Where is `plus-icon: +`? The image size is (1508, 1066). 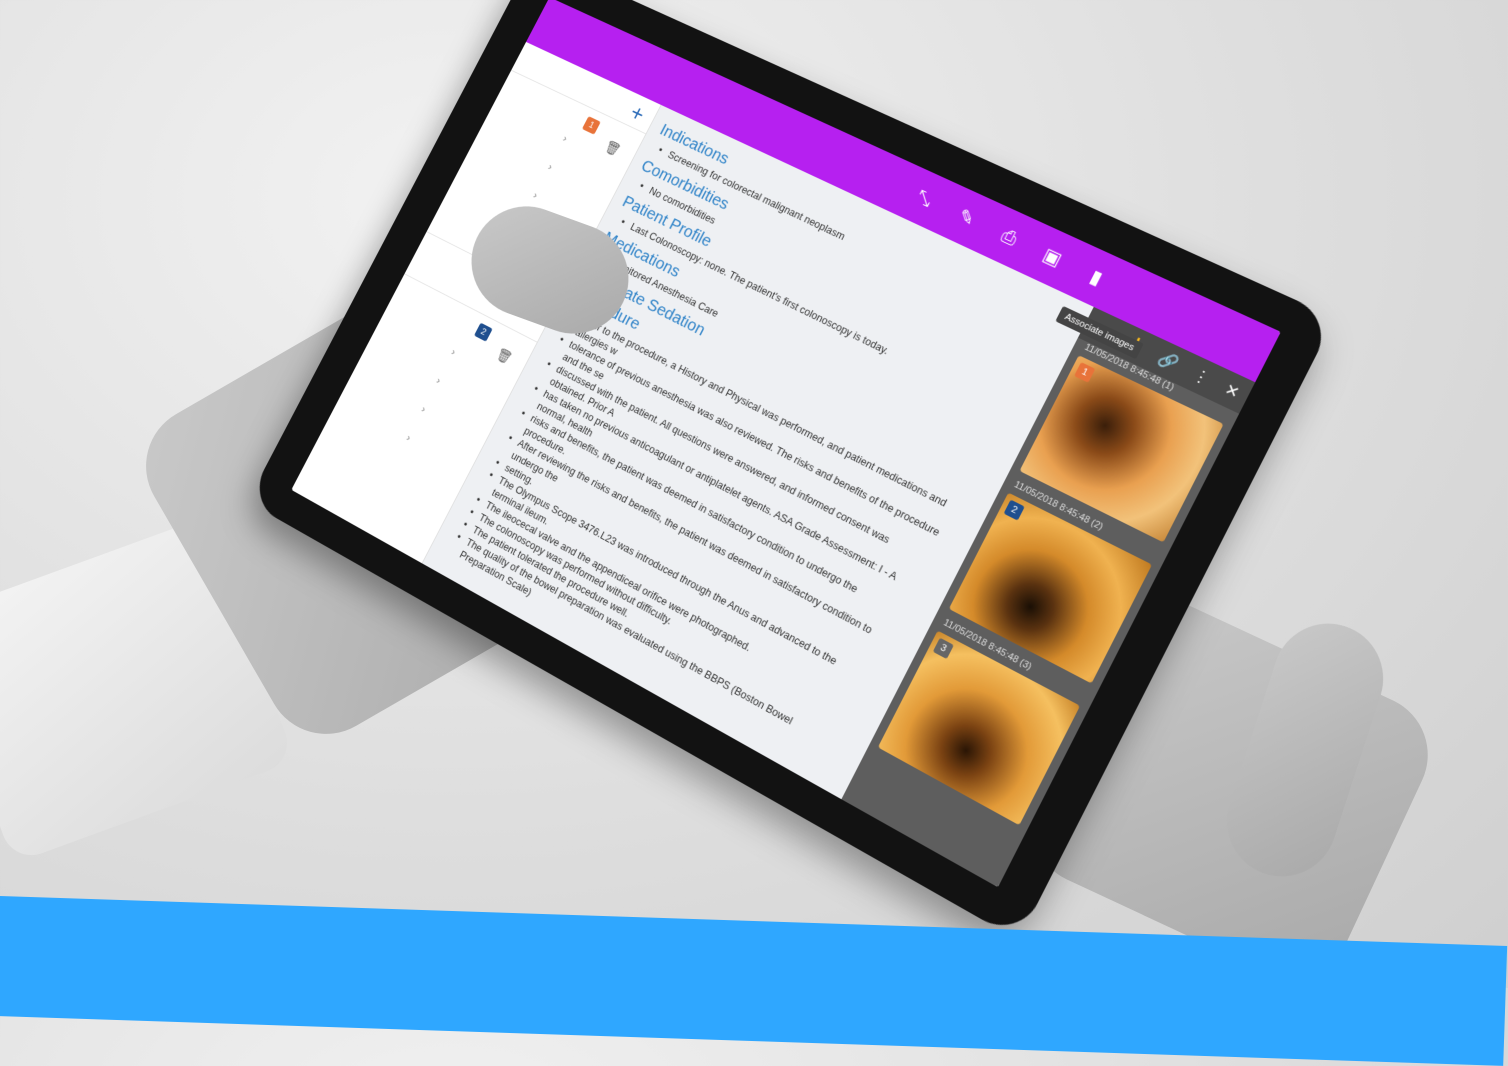
plus-icon: + is located at coordinates (637, 113).